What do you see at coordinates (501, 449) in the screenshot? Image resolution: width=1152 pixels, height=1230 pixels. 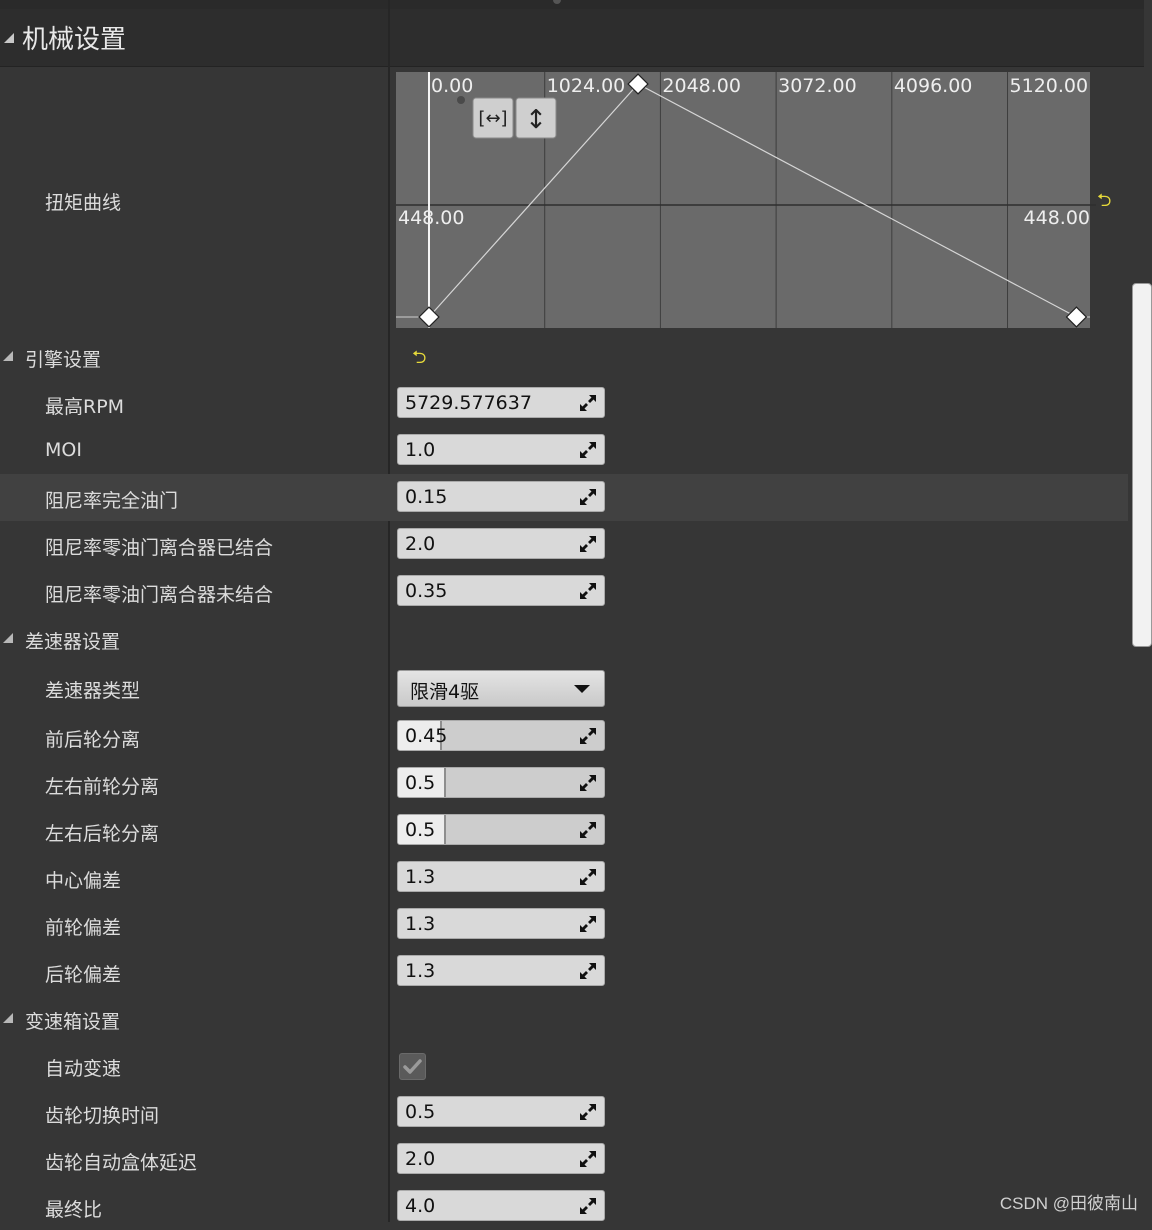 I see `moi-field: 1.0` at bounding box center [501, 449].